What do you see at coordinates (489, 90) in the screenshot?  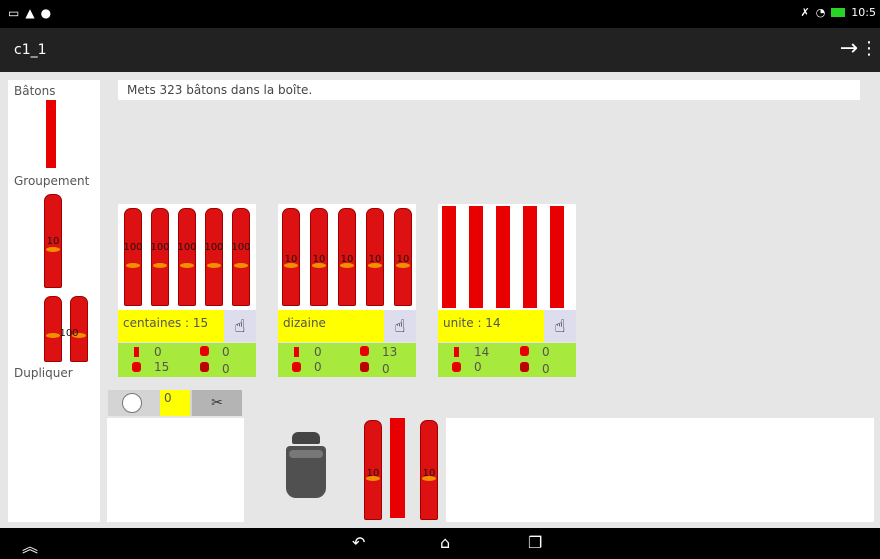 I see `instruction-text: Mets 323 bâtons dans la boîte.` at bounding box center [489, 90].